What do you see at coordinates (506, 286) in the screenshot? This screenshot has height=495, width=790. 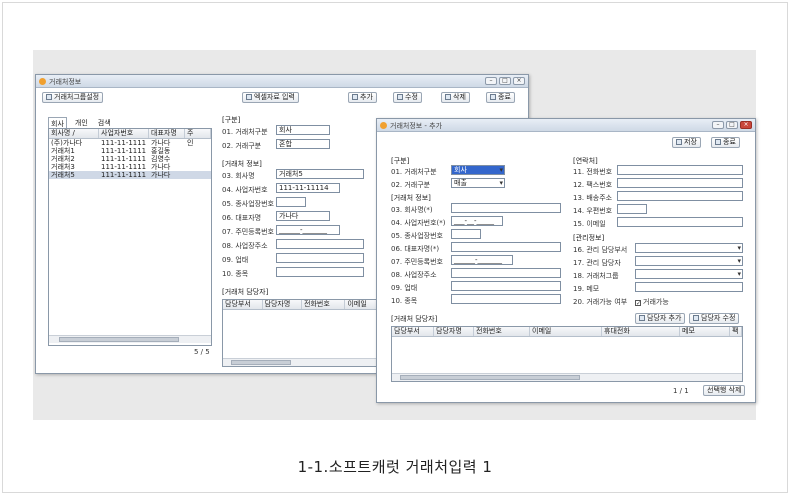 I see `dlg-biztype-field` at bounding box center [506, 286].